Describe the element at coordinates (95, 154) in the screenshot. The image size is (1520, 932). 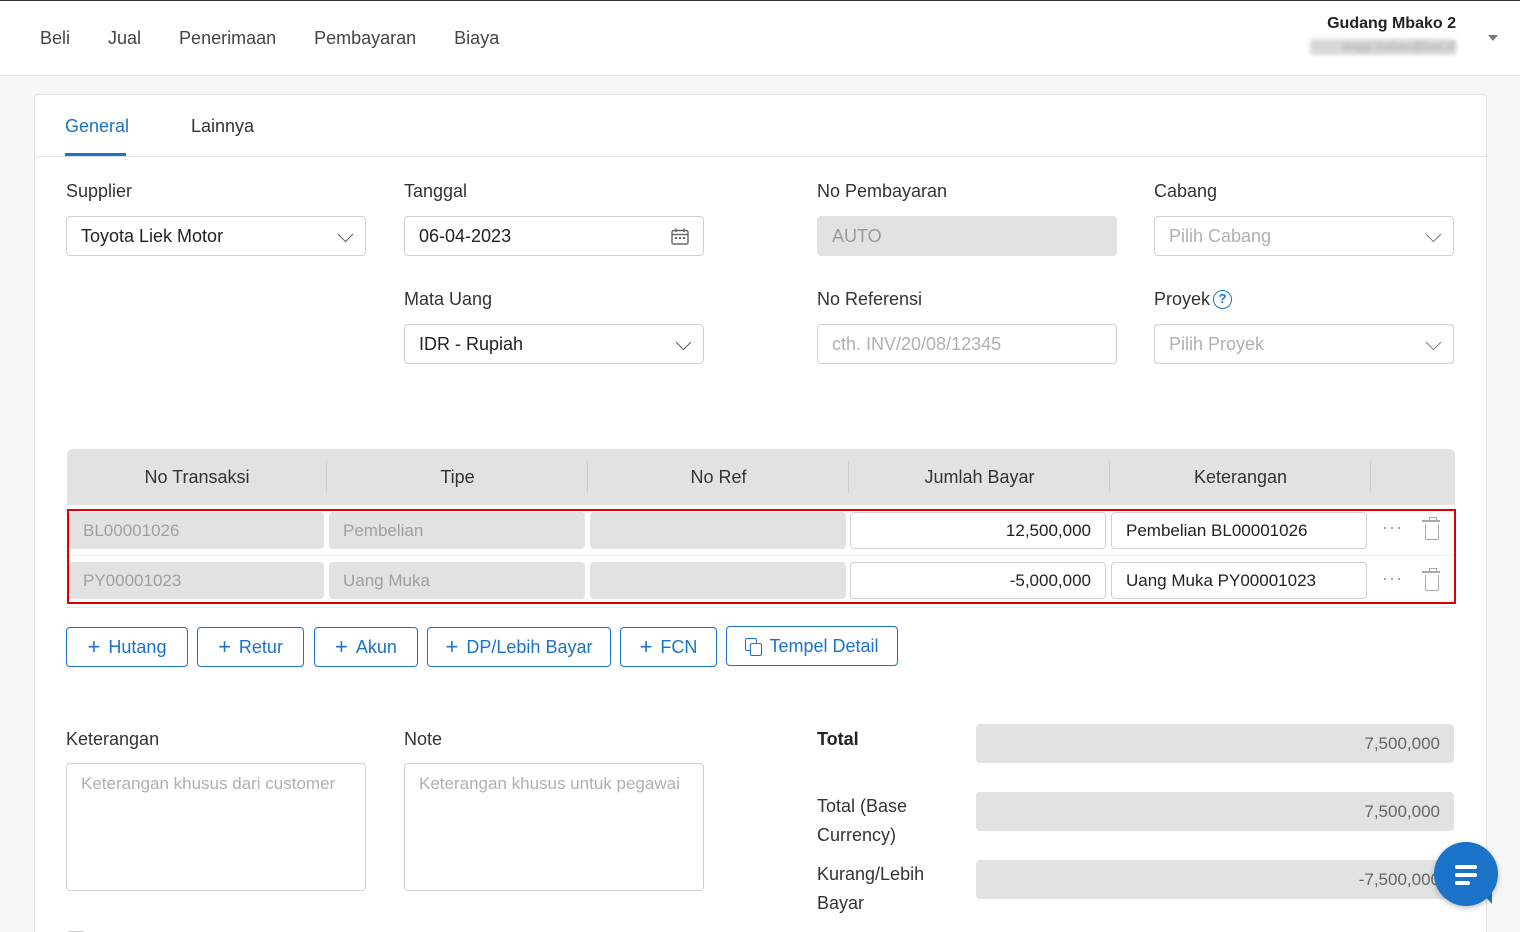
I see `active-tab-indicator` at that location.